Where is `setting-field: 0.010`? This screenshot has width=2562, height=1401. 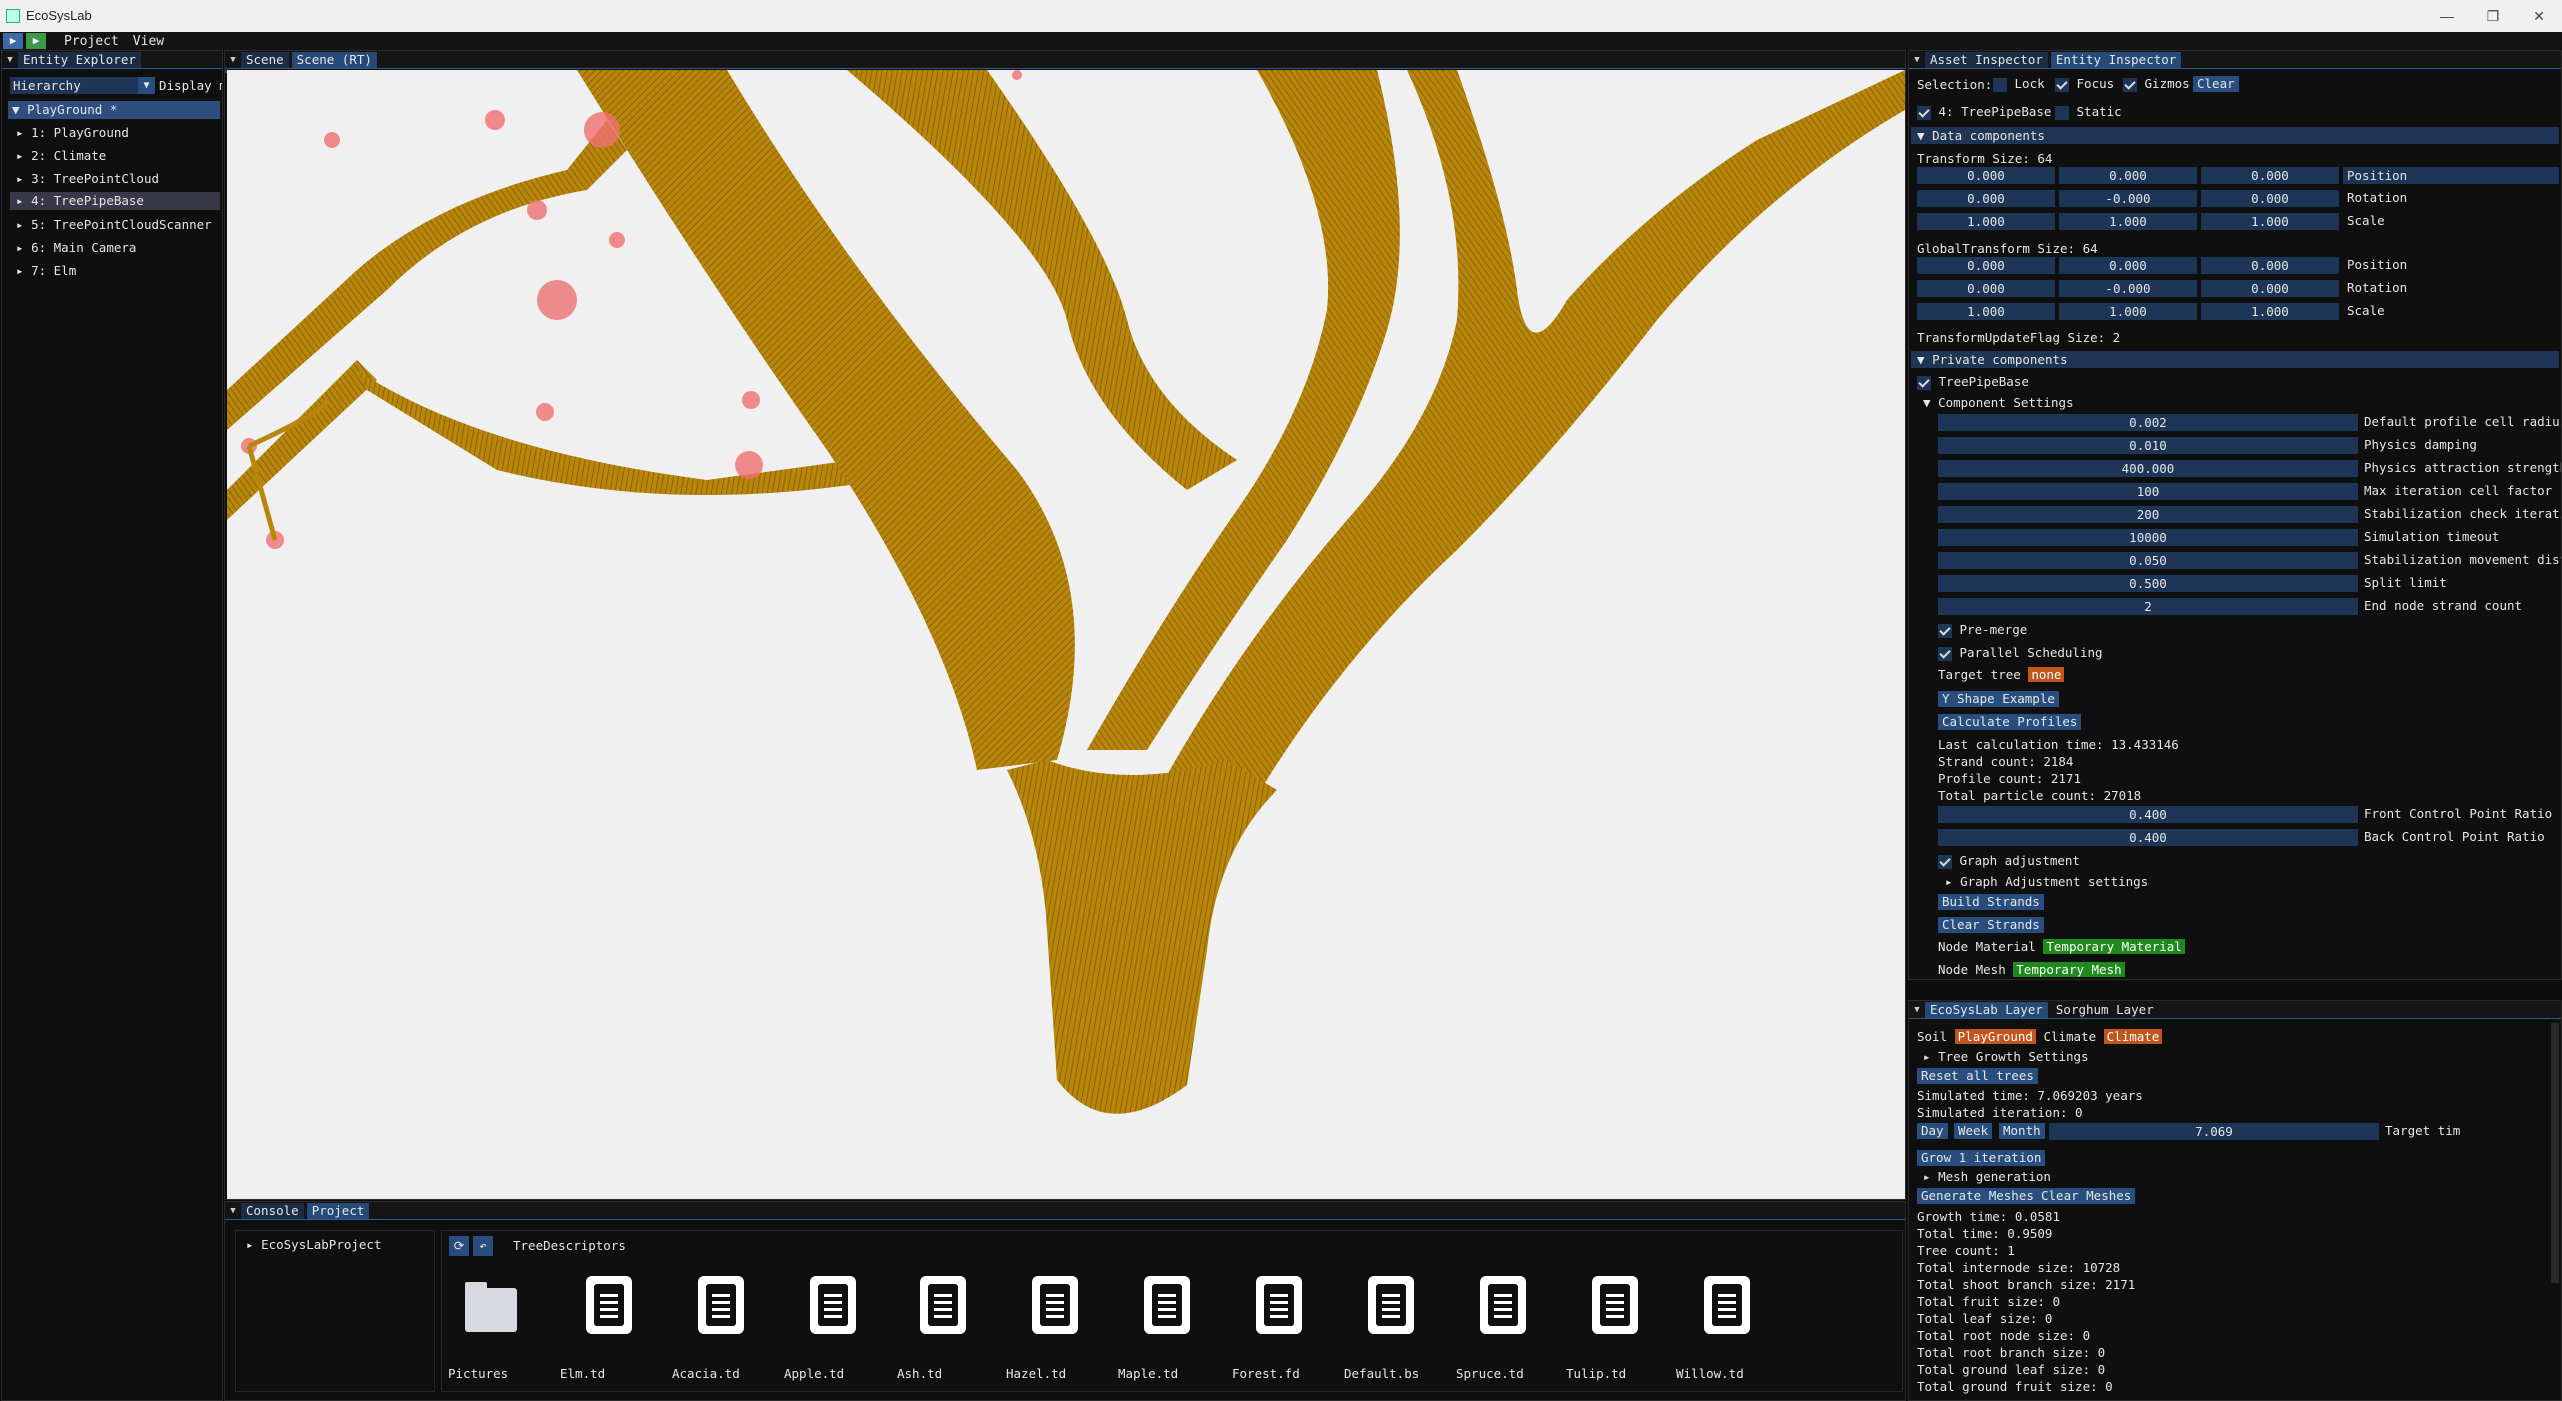 setting-field: 0.010 is located at coordinates (2148, 445).